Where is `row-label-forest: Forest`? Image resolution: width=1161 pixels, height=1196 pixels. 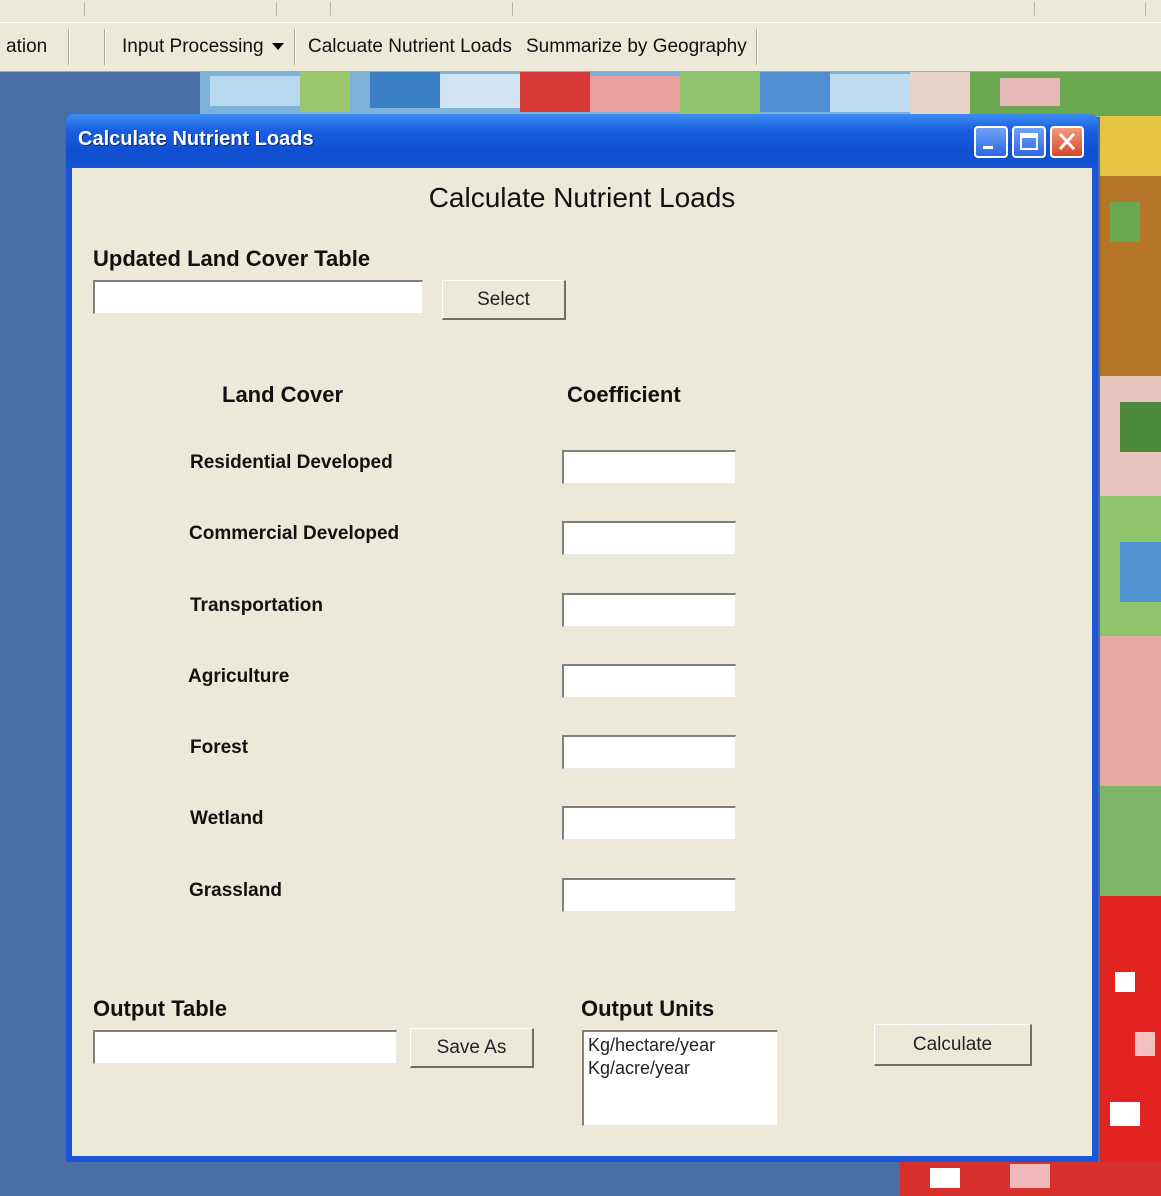 row-label-forest: Forest is located at coordinates (219, 747).